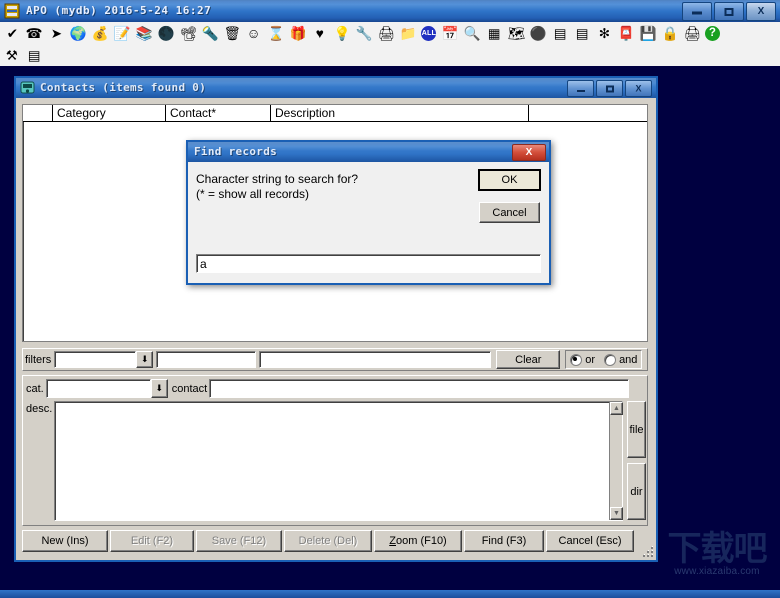 This screenshot has height=598, width=780. What do you see at coordinates (419, 388) in the screenshot?
I see `contact-input` at bounding box center [419, 388].